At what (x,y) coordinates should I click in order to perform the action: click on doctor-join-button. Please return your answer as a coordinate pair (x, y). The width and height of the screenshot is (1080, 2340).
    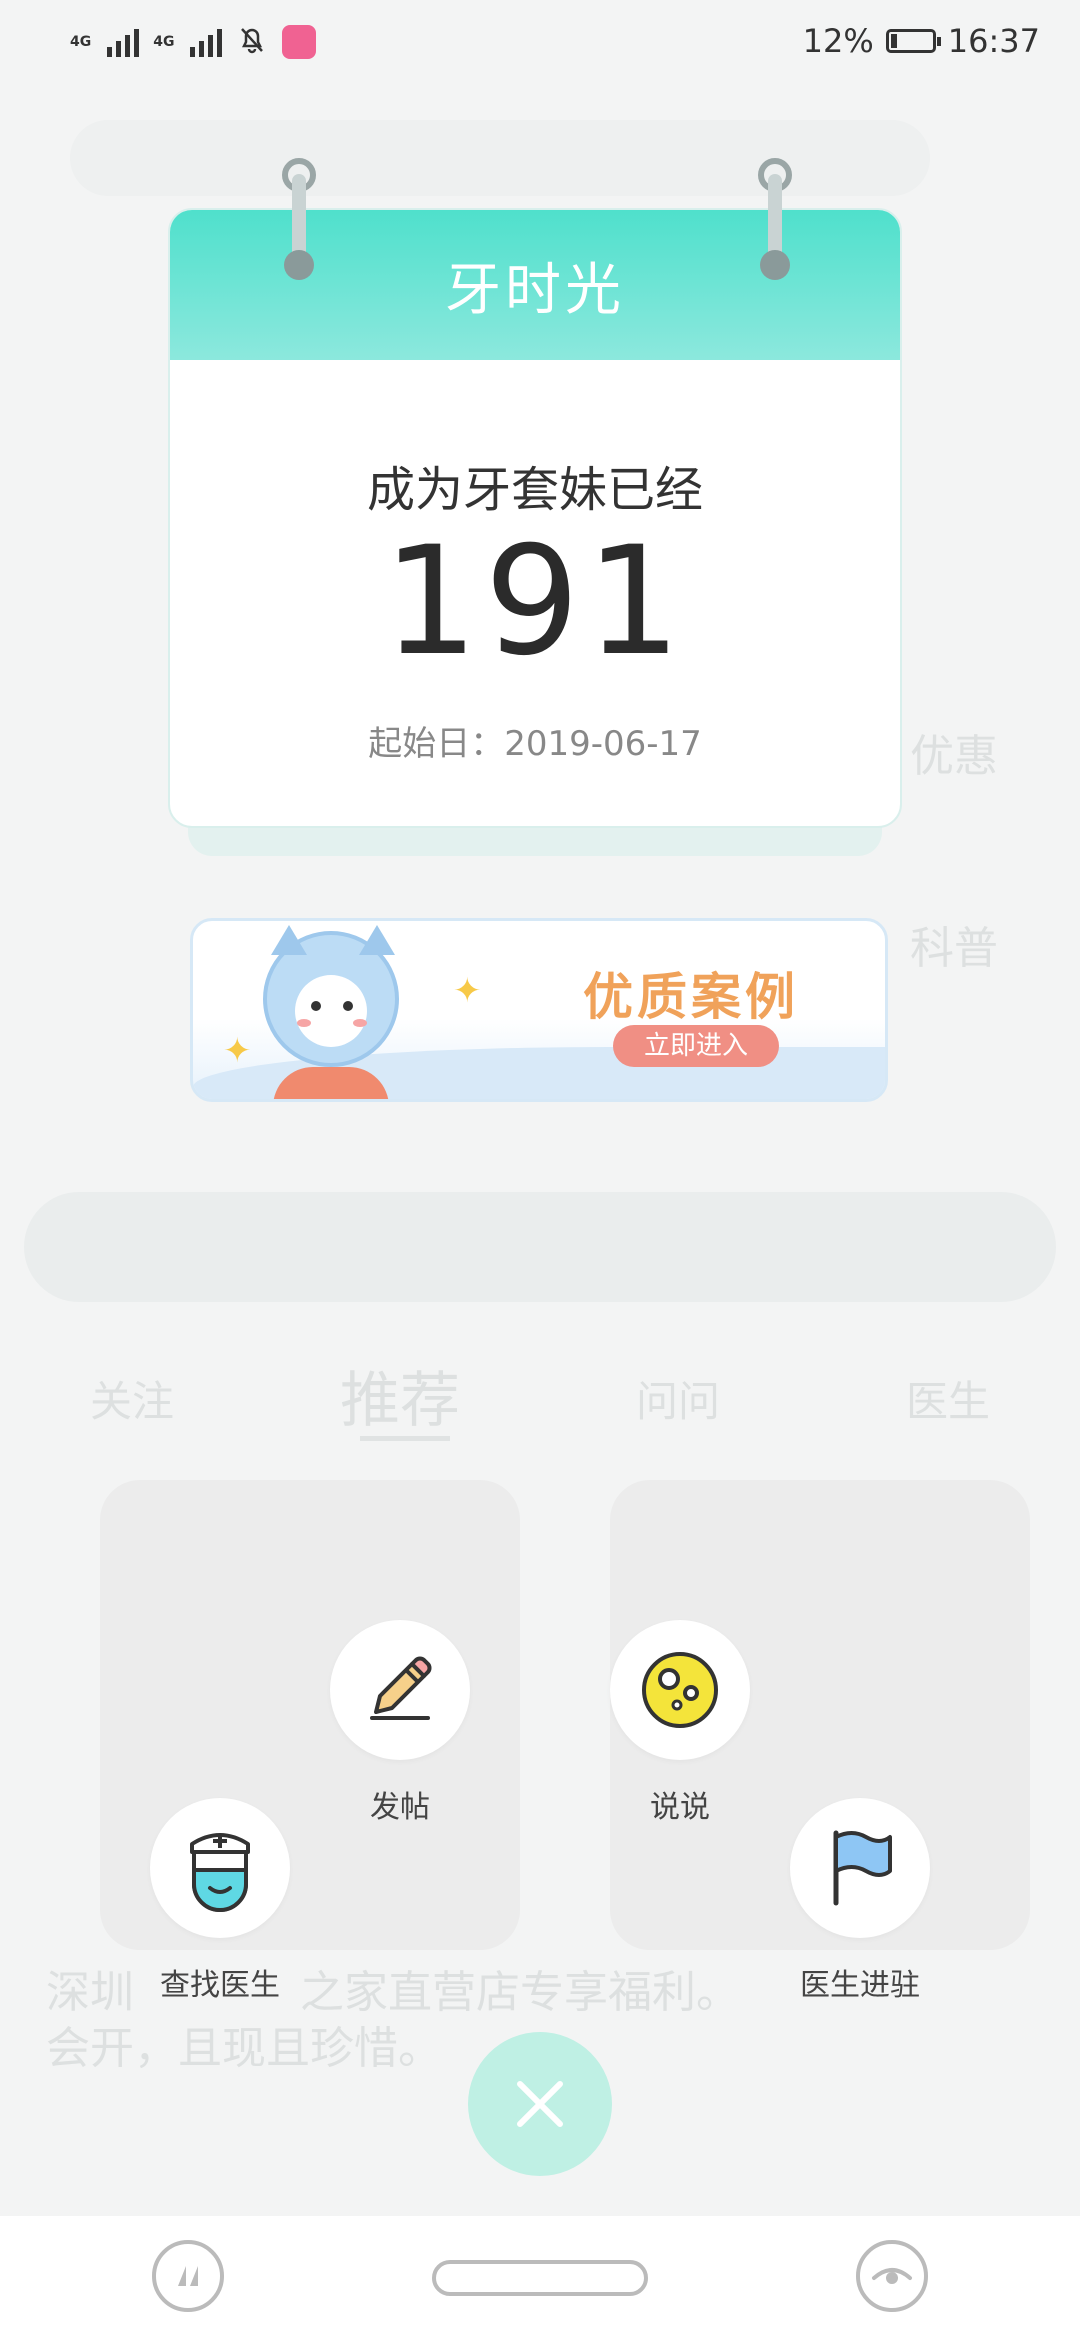
    Looking at the image, I should click on (860, 1868).